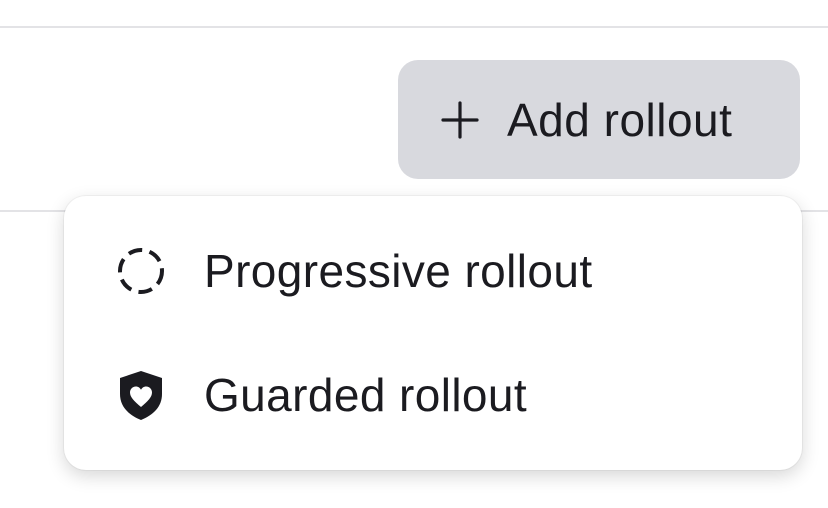 Image resolution: width=828 pixels, height=508 pixels. What do you see at coordinates (366, 395) in the screenshot?
I see `menu-item-label: Guarded rollout` at bounding box center [366, 395].